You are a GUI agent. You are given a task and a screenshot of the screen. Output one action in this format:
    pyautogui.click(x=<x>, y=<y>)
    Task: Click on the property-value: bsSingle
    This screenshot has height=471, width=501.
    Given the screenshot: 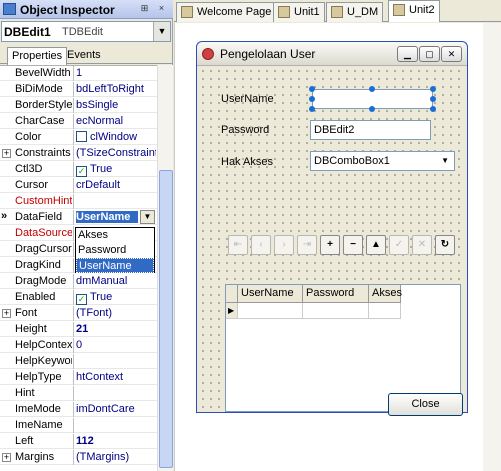 What is the action you would take?
    pyautogui.click(x=116, y=105)
    